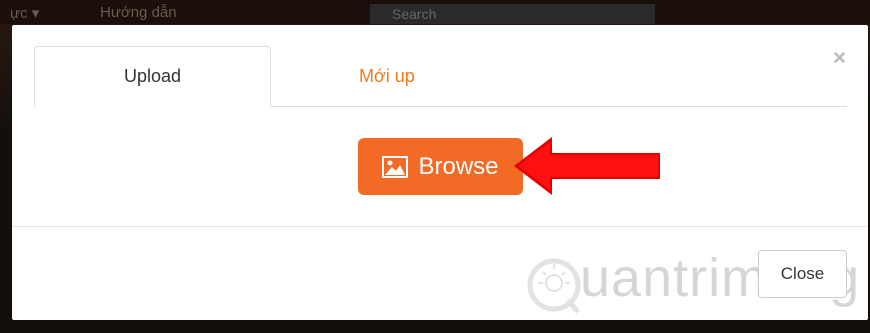 The height and width of the screenshot is (333, 870). What do you see at coordinates (419, 76) in the screenshot?
I see `tab-moi-up: Mới up` at bounding box center [419, 76].